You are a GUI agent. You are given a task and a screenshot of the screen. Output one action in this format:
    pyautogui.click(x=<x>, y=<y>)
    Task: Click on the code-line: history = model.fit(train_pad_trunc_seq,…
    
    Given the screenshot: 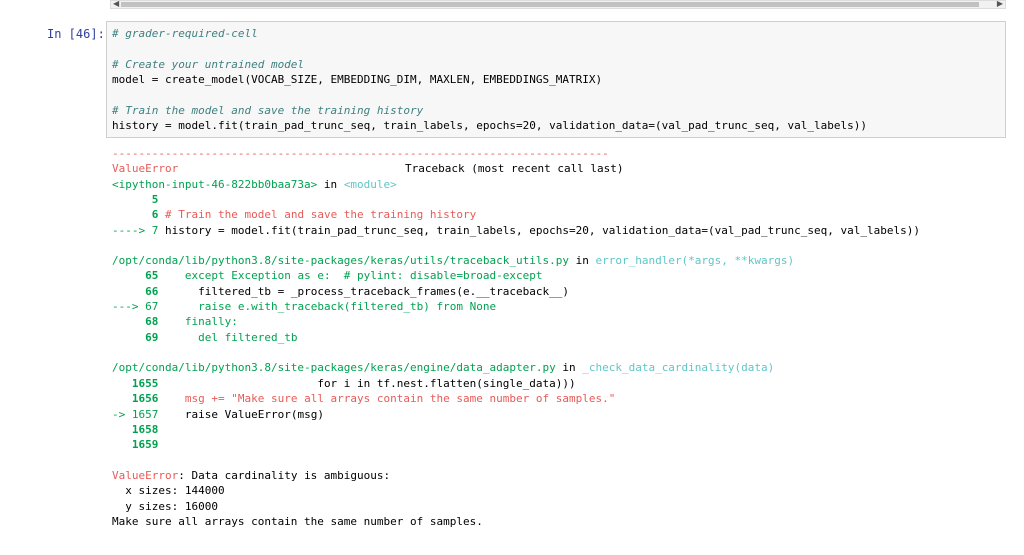 What is the action you would take?
    pyautogui.click(x=489, y=125)
    